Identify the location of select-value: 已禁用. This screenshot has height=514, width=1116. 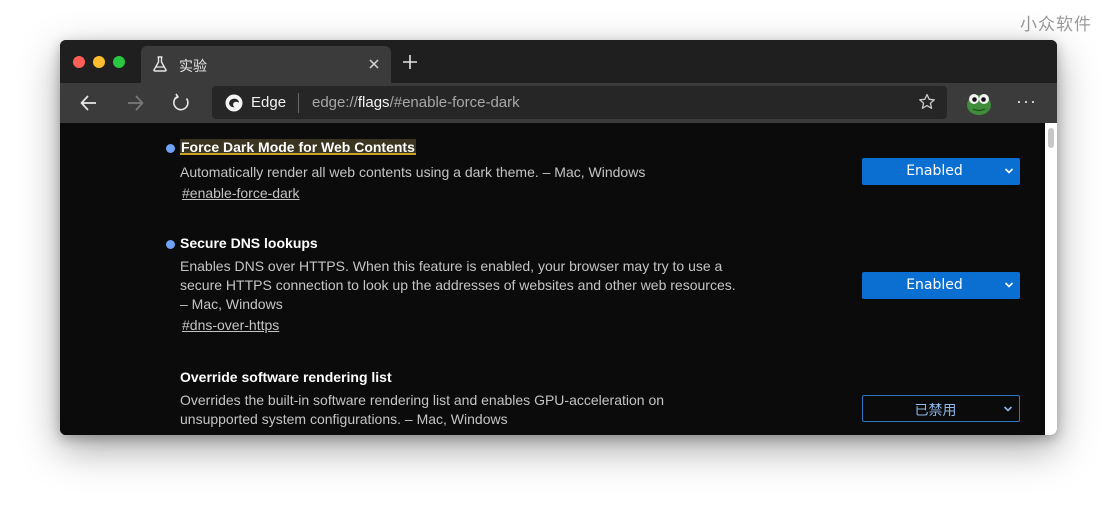
(935, 411).